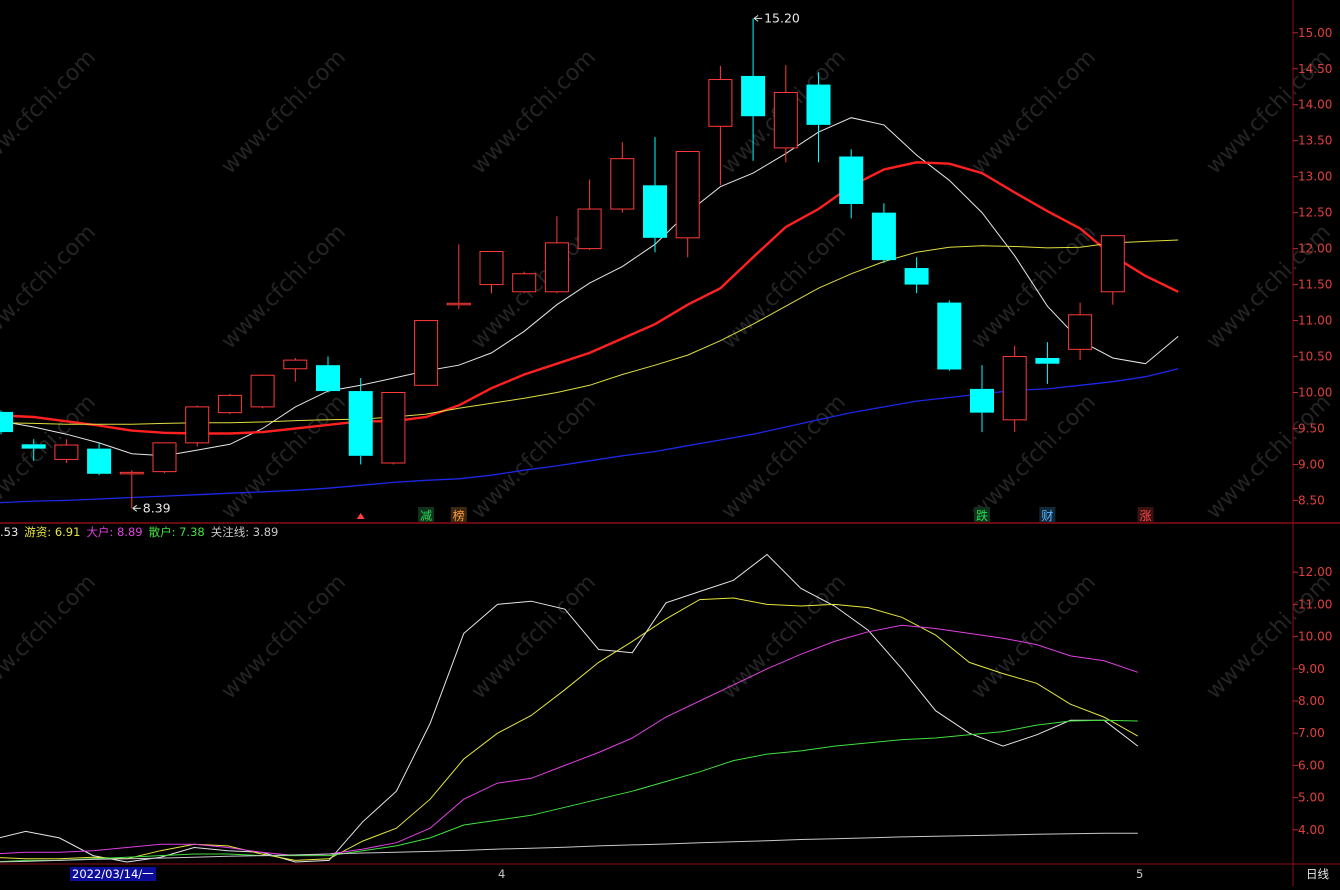 The width and height of the screenshot is (1340, 890). Describe the element at coordinates (569, 791) in the screenshot. I see `indicator-line-sanhu` at that location.